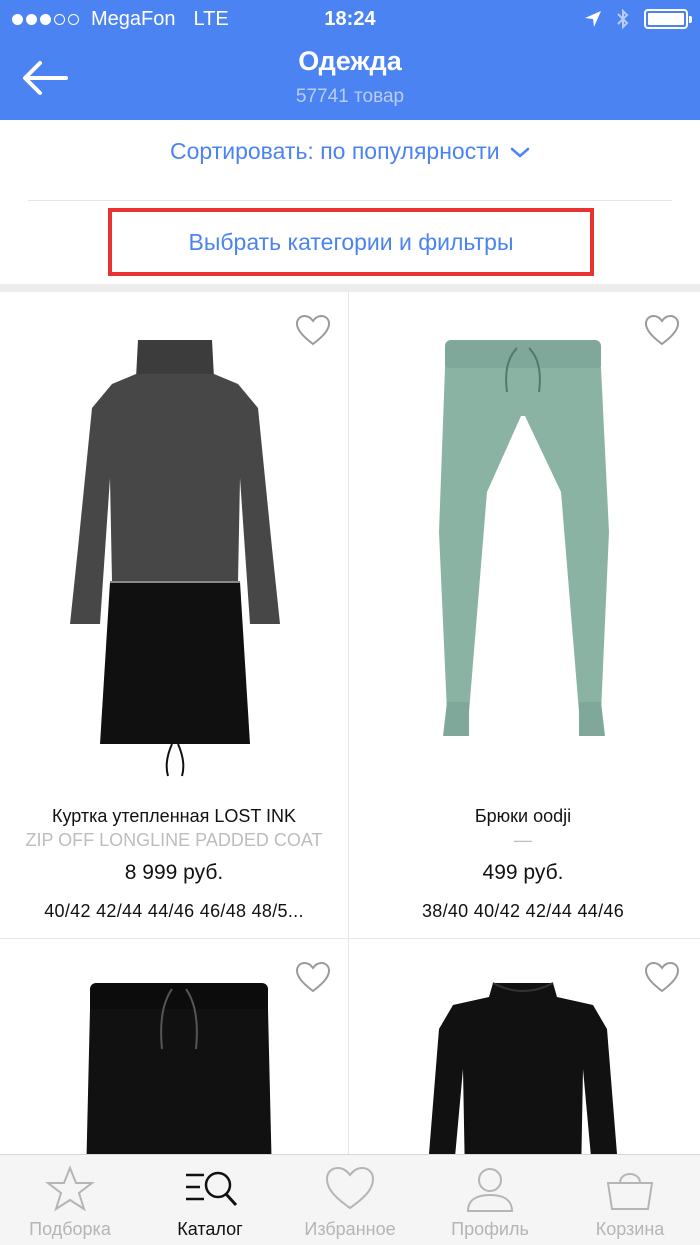 The height and width of the screenshot is (1245, 700). What do you see at coordinates (212, 1189) in the screenshot?
I see `catalog-search-icon` at bounding box center [212, 1189].